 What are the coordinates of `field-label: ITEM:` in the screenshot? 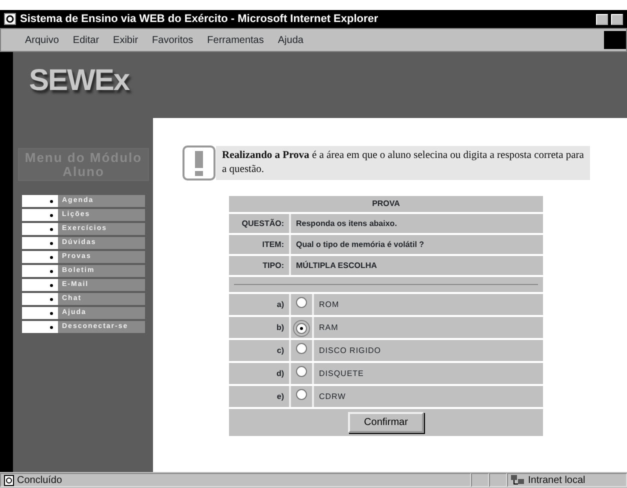 It's located at (260, 244).